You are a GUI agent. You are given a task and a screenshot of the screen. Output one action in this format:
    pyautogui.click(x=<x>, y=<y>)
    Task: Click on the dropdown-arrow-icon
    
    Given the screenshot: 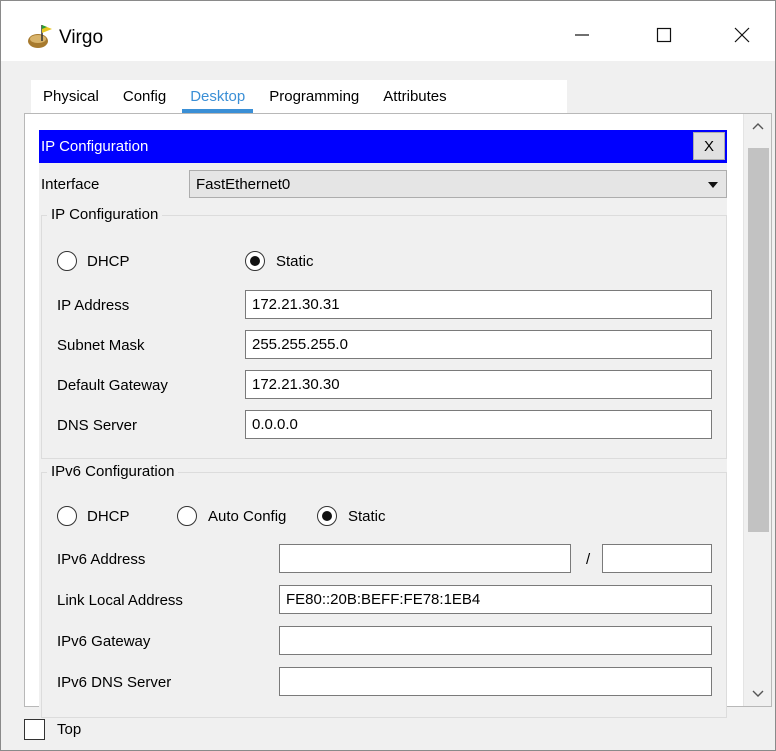 What is the action you would take?
    pyautogui.click(x=713, y=185)
    